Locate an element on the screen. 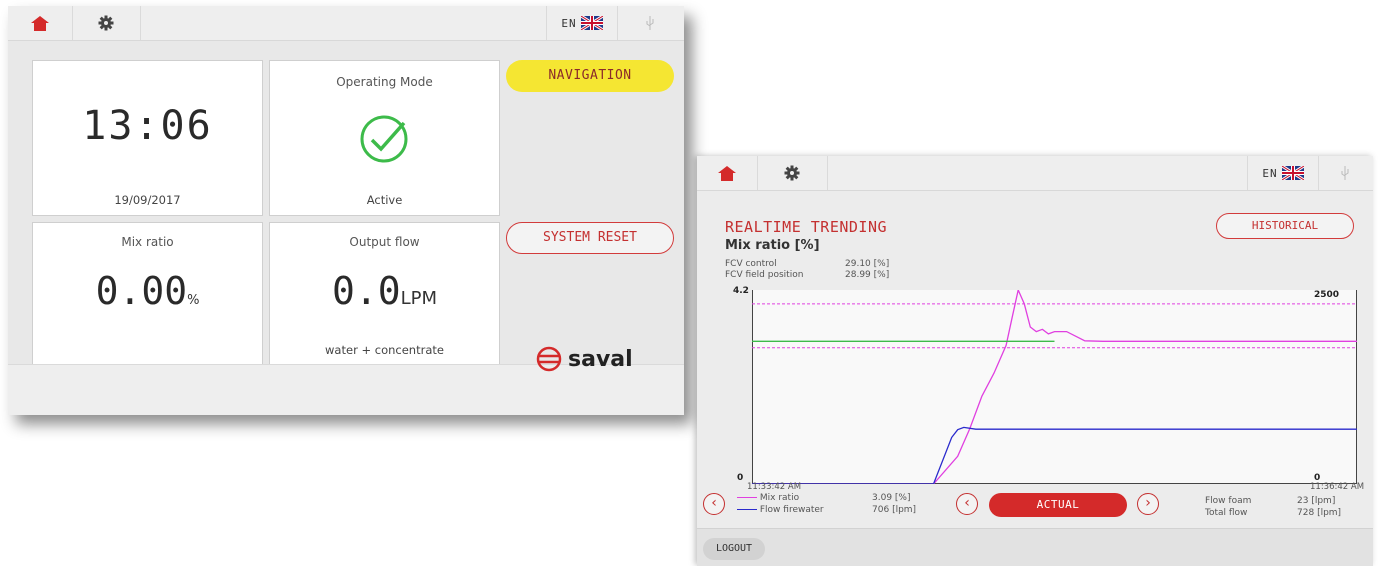 The width and height of the screenshot is (1379, 566). legend-mix-ratio: Mix ratio is located at coordinates (768, 498).